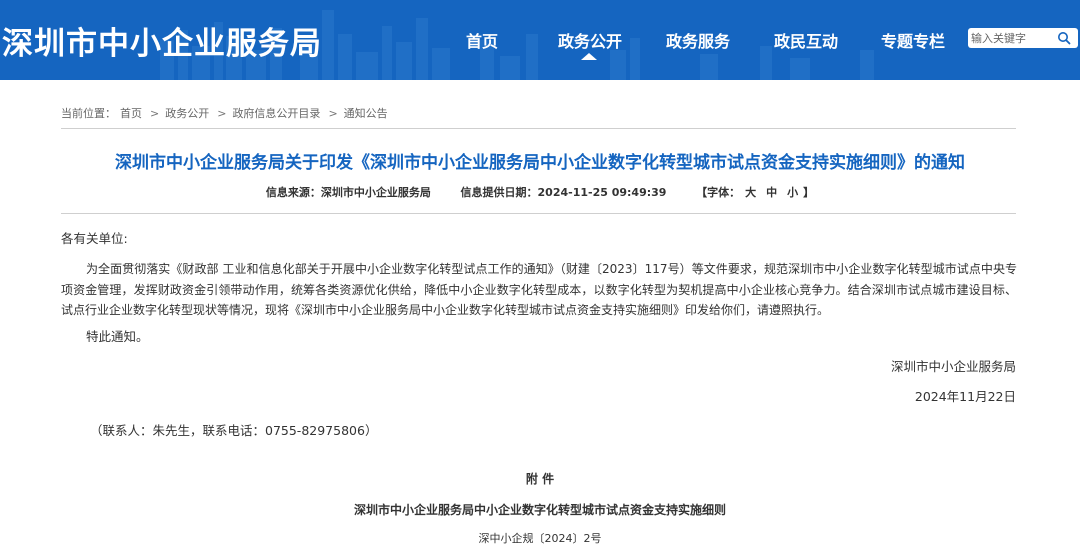 This screenshot has width=1080, height=553. Describe the element at coordinates (953, 366) in the screenshot. I see `signature: 深圳市中小企业服务局` at that location.